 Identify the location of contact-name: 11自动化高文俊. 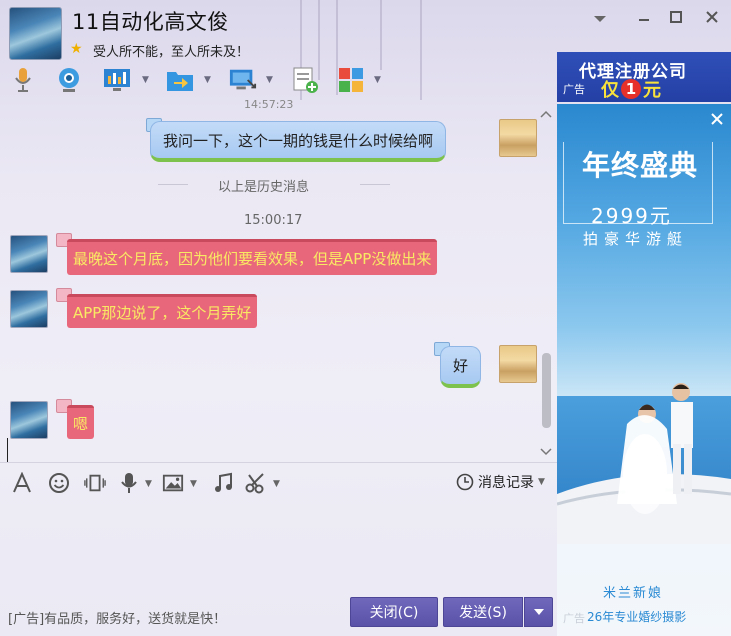
(150, 22).